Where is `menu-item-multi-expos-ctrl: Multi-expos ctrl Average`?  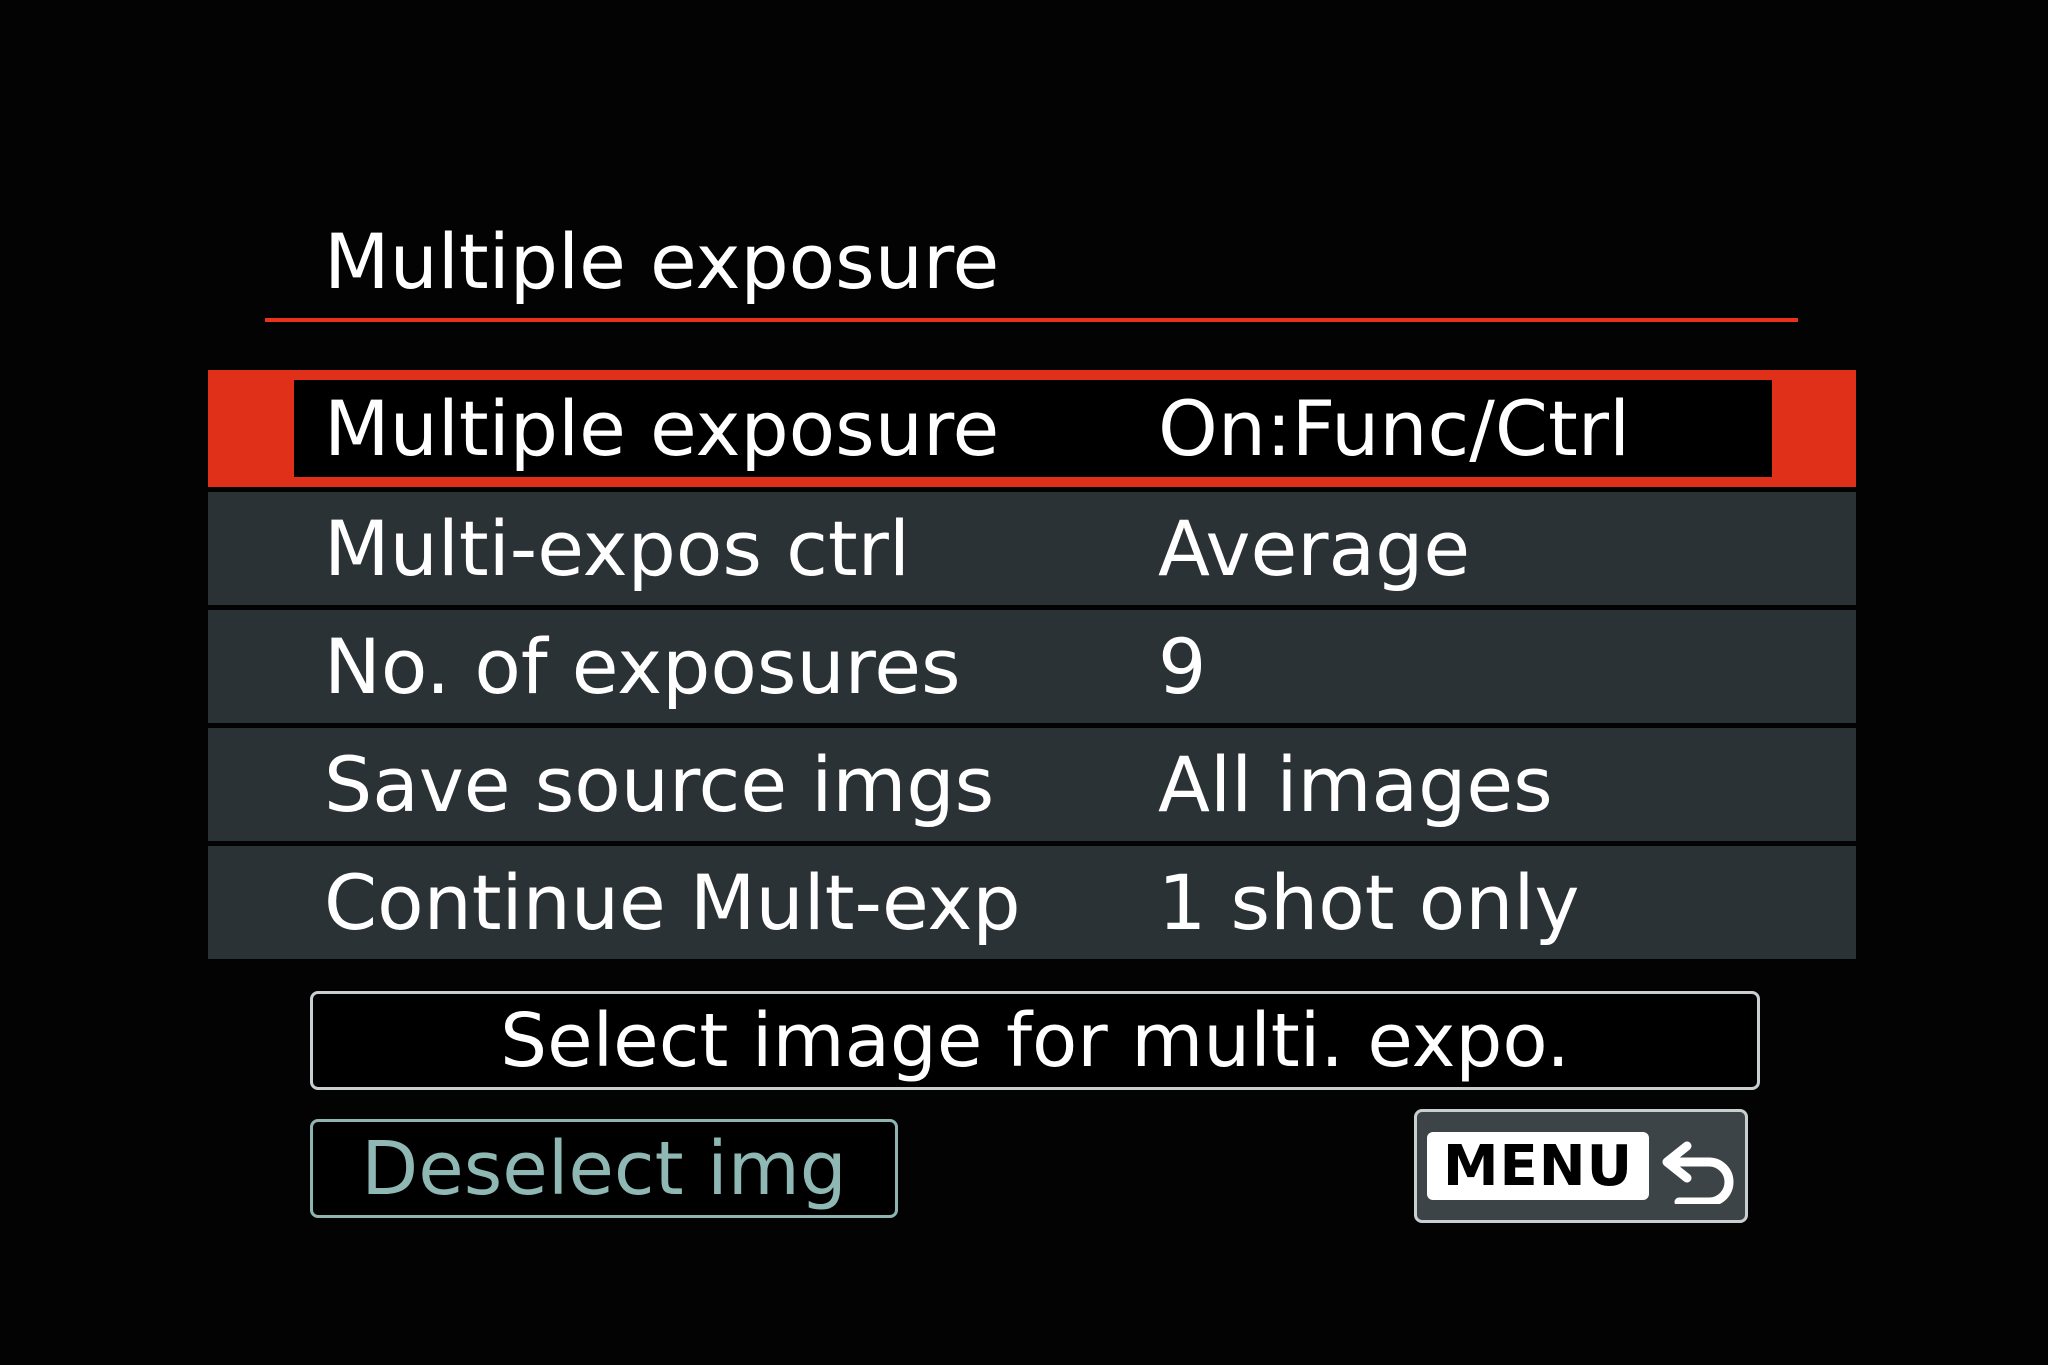 menu-item-multi-expos-ctrl: Multi-expos ctrl Average is located at coordinates (1032, 548).